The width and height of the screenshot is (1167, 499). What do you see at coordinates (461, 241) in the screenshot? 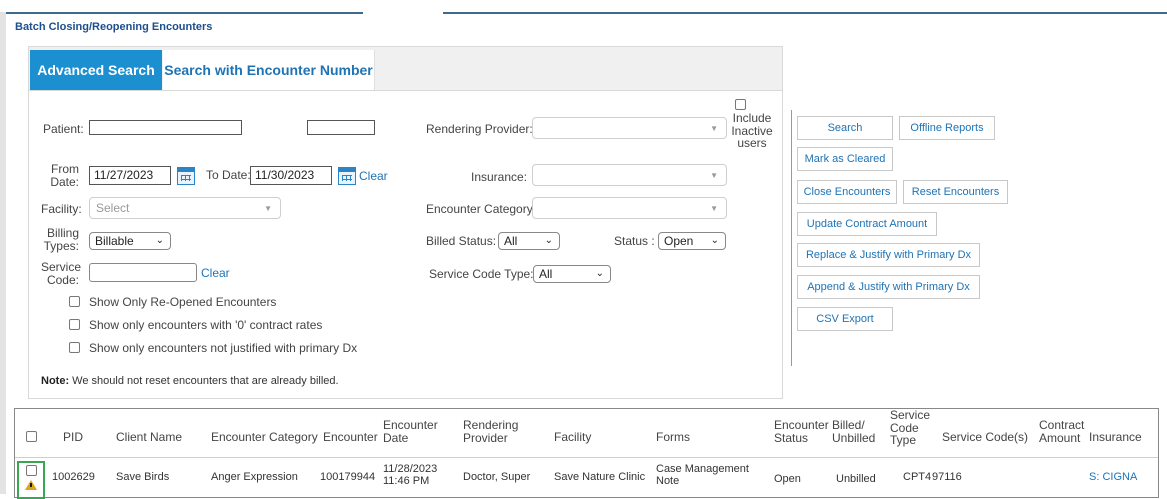
I see `billed-status-label: Billed Status:` at bounding box center [461, 241].